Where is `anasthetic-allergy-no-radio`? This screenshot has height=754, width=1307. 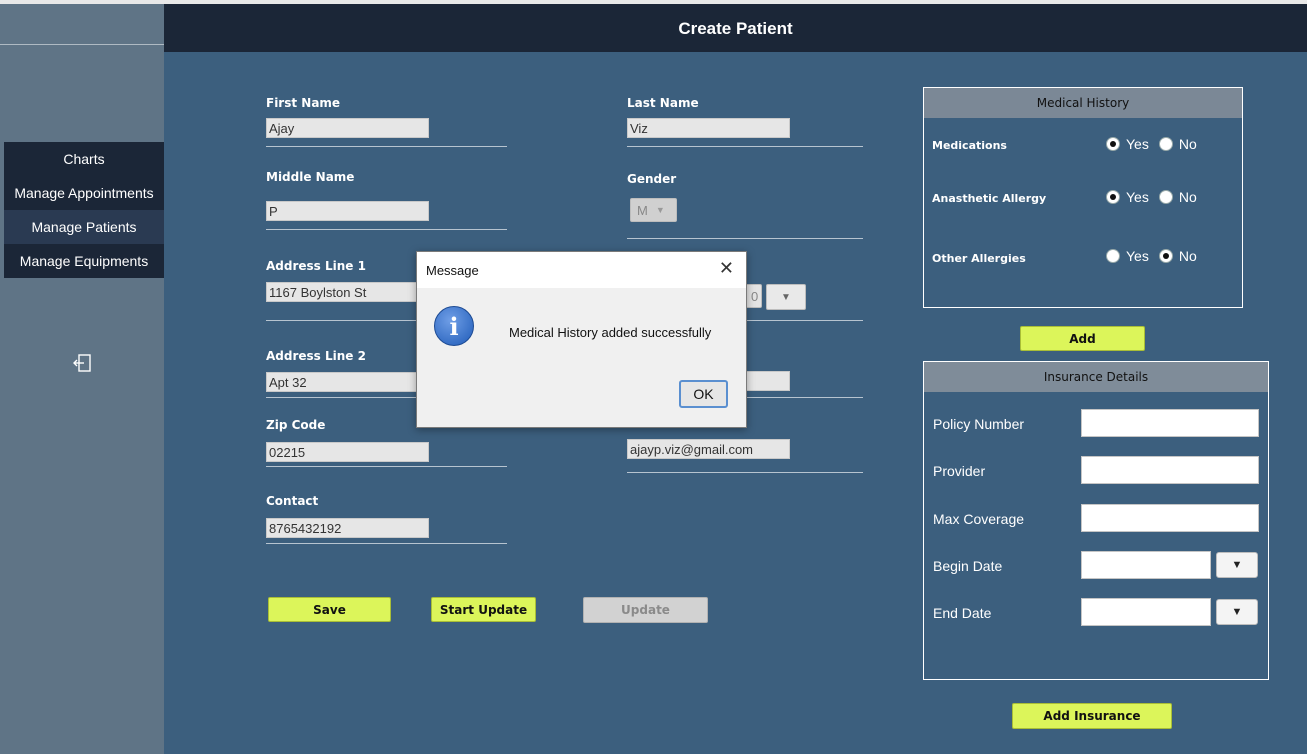
anasthetic-allergy-no-radio is located at coordinates (1165, 197).